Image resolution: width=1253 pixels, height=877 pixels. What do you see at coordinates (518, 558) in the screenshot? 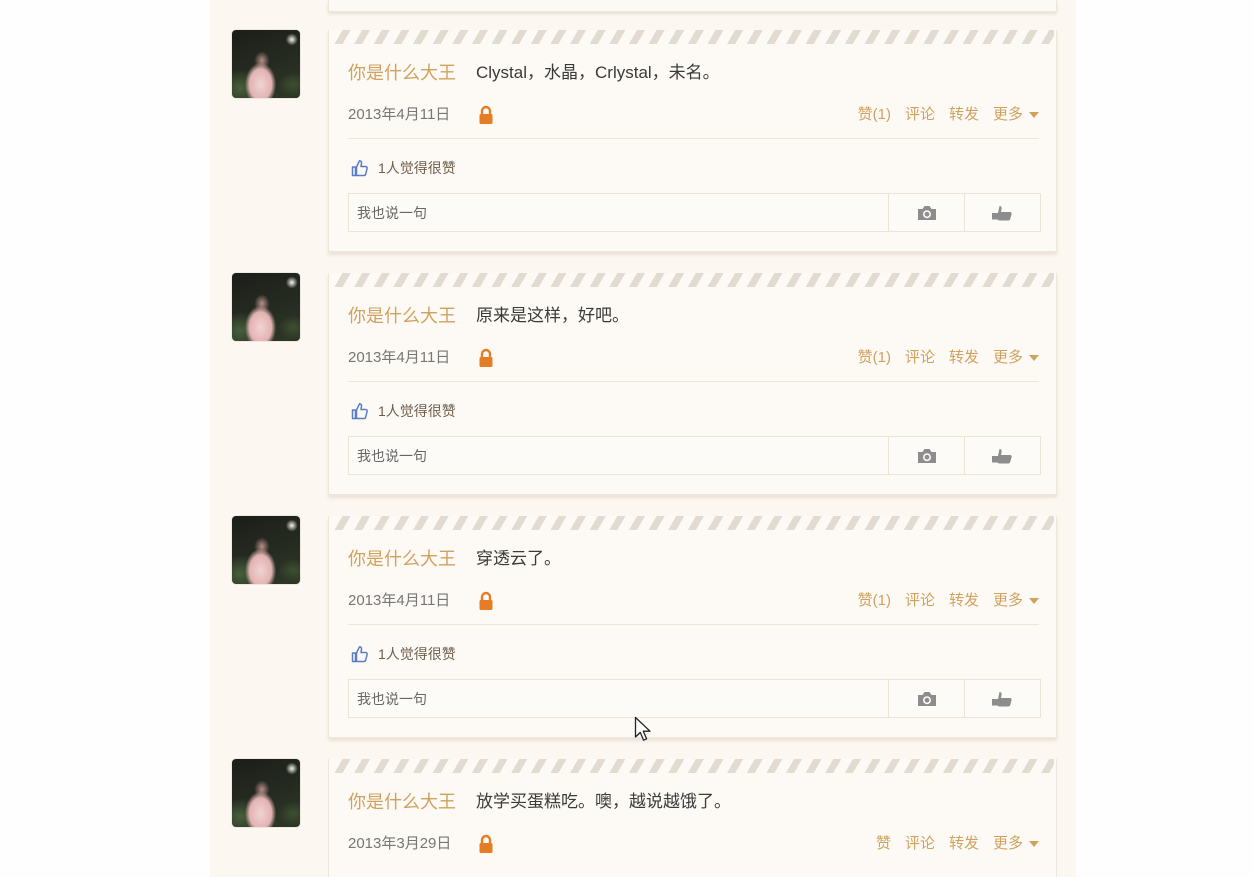
I see `post-content: 穿透云了。` at bounding box center [518, 558].